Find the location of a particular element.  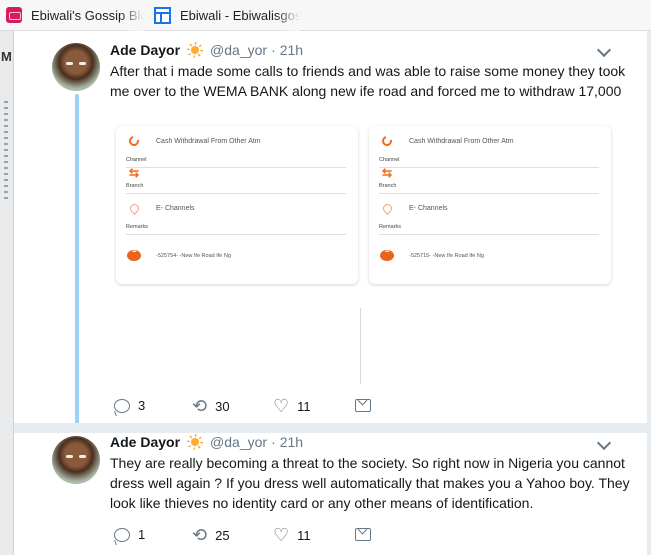

reply-count: 1 is located at coordinates (142, 534).